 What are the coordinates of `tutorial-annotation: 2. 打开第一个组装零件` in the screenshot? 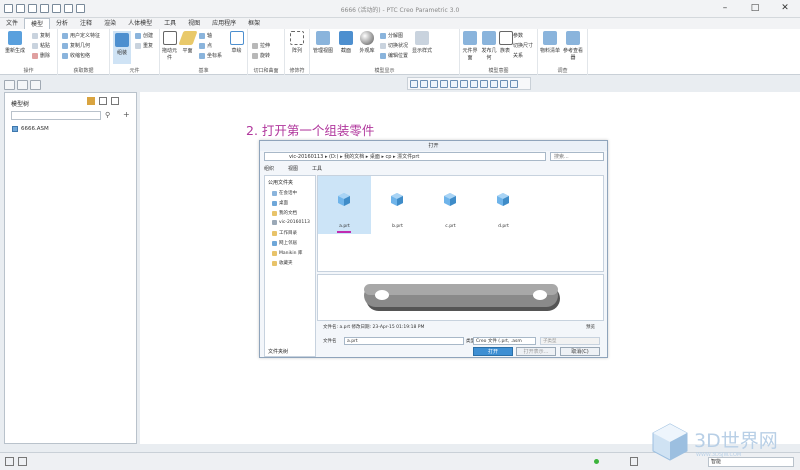 It's located at (310, 130).